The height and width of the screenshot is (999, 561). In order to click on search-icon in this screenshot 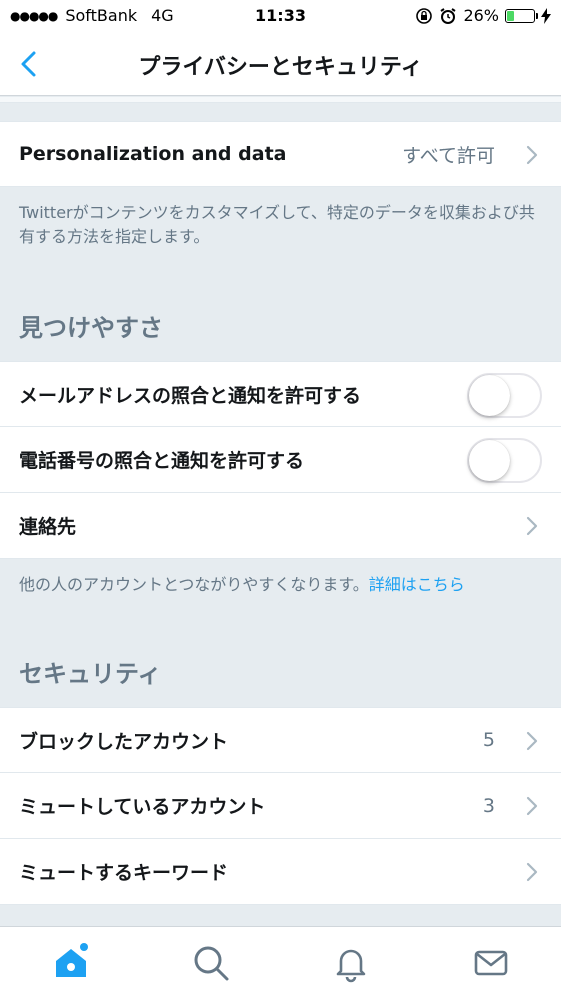, I will do `click(211, 963)`.